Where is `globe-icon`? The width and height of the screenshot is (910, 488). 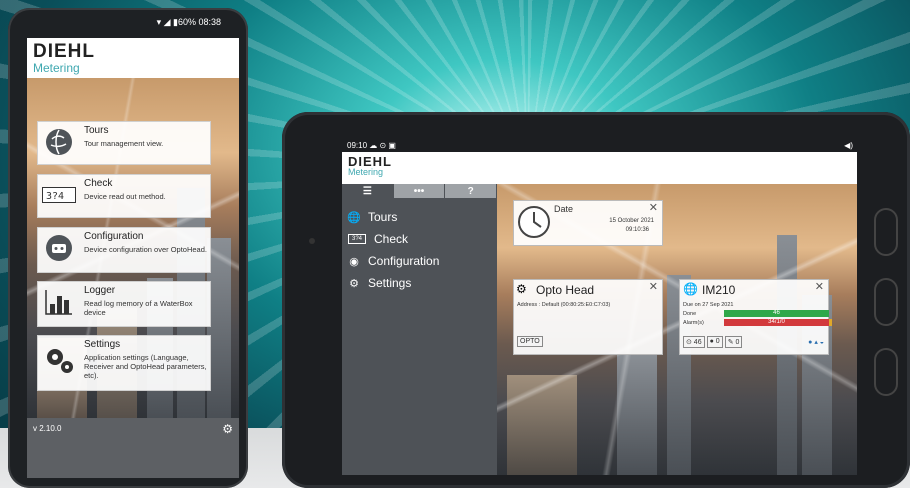 globe-icon is located at coordinates (59, 142).